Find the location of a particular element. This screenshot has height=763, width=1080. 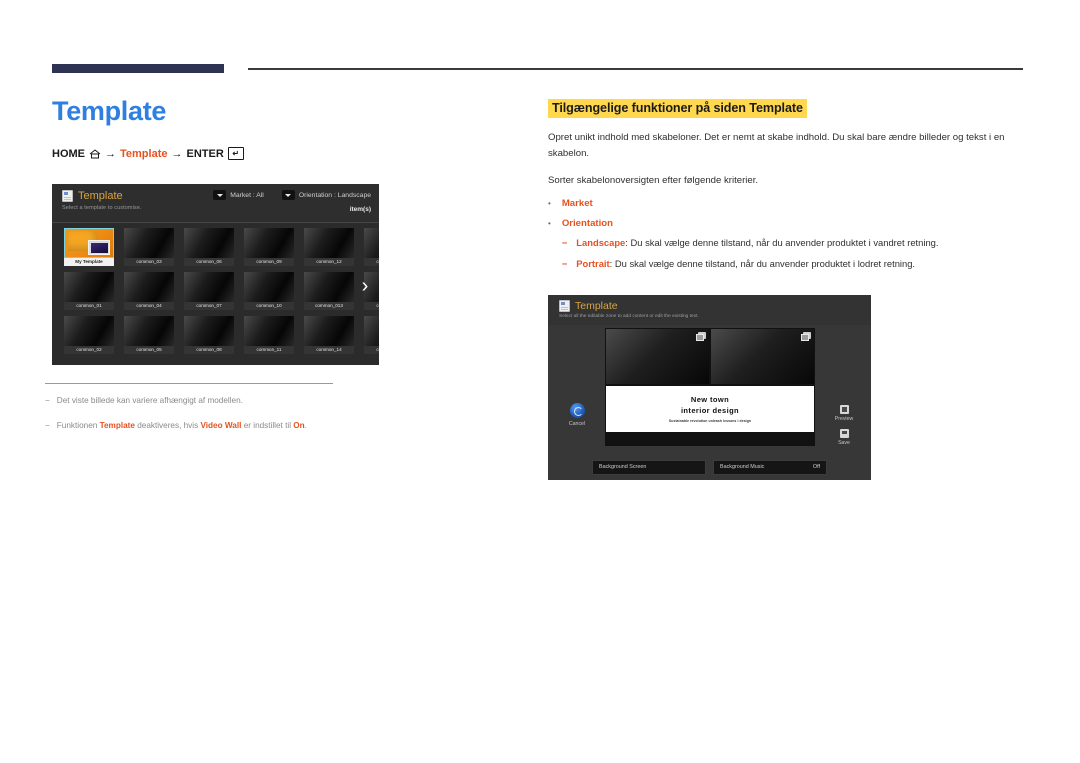

template-tile-label: common_02 is located at coordinates (89, 350).